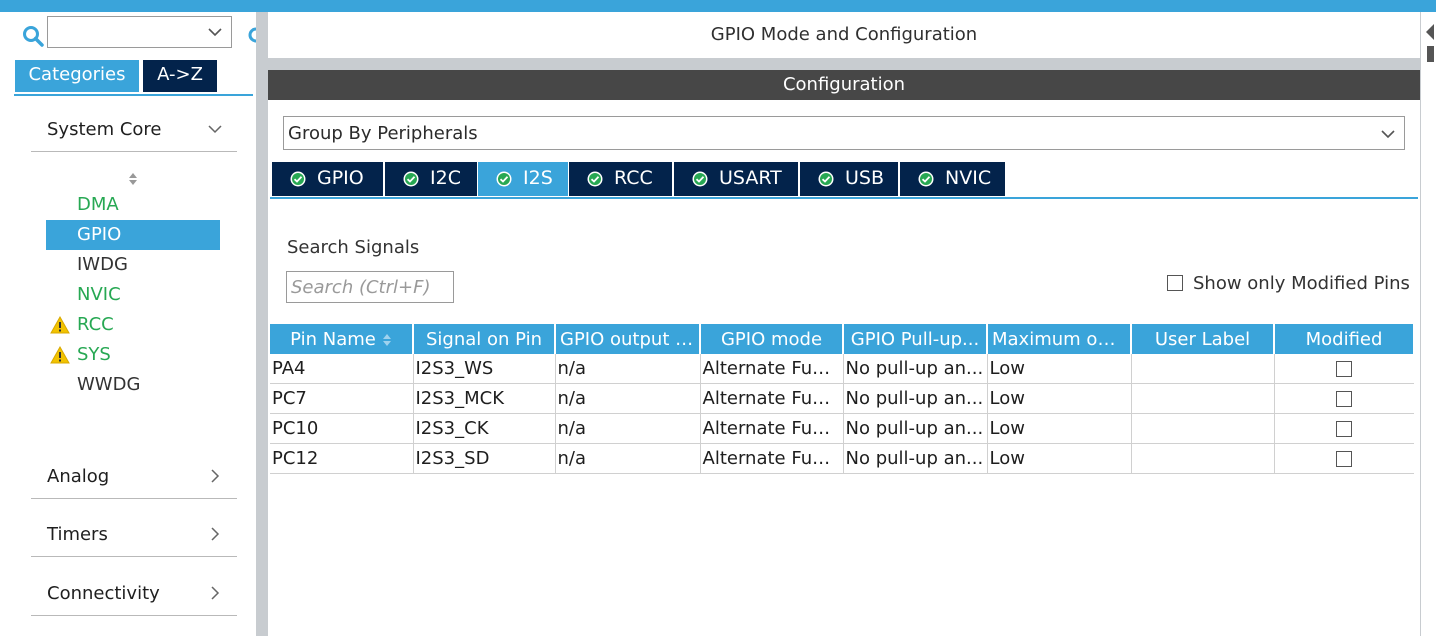 This screenshot has height=636, width=1436. I want to click on tab-usb: USB, so click(849, 179).